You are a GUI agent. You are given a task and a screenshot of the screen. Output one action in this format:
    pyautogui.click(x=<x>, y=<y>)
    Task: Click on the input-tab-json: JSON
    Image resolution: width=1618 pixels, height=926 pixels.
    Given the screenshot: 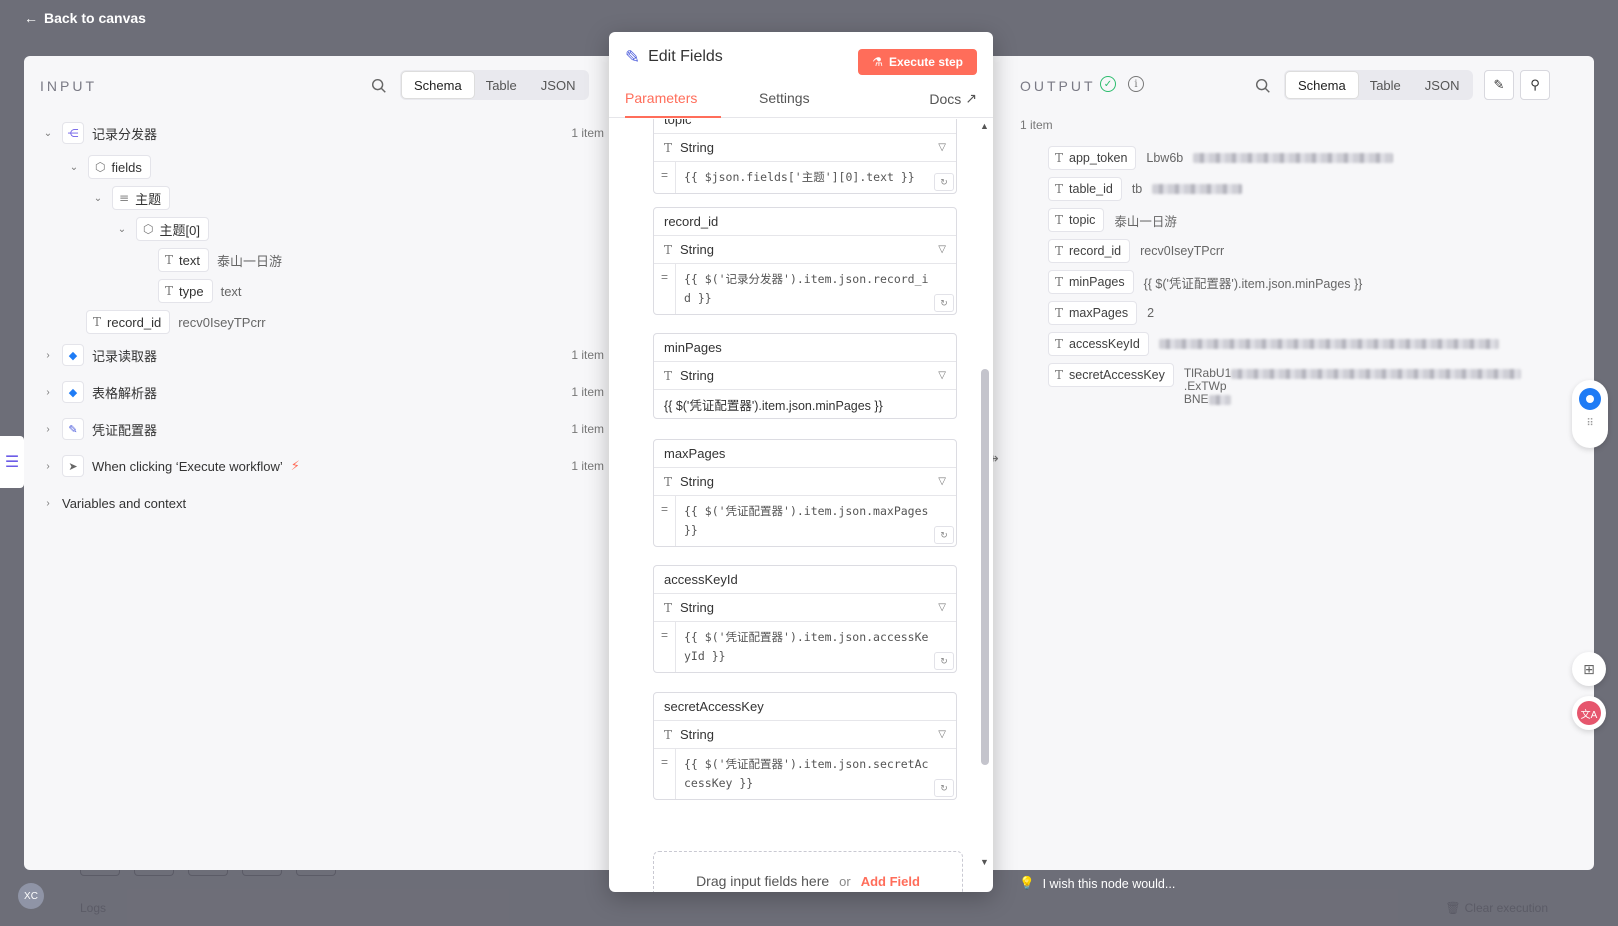 What is the action you would take?
    pyautogui.click(x=558, y=85)
    